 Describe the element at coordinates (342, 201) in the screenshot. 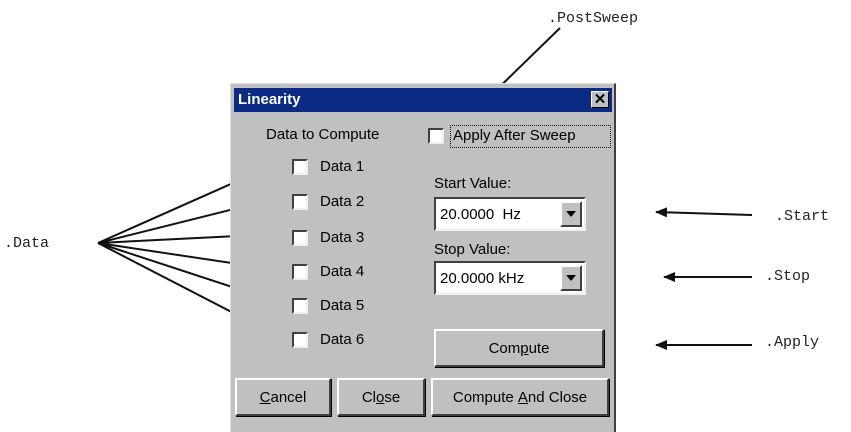

I see `data-2-label: Data 2` at that location.